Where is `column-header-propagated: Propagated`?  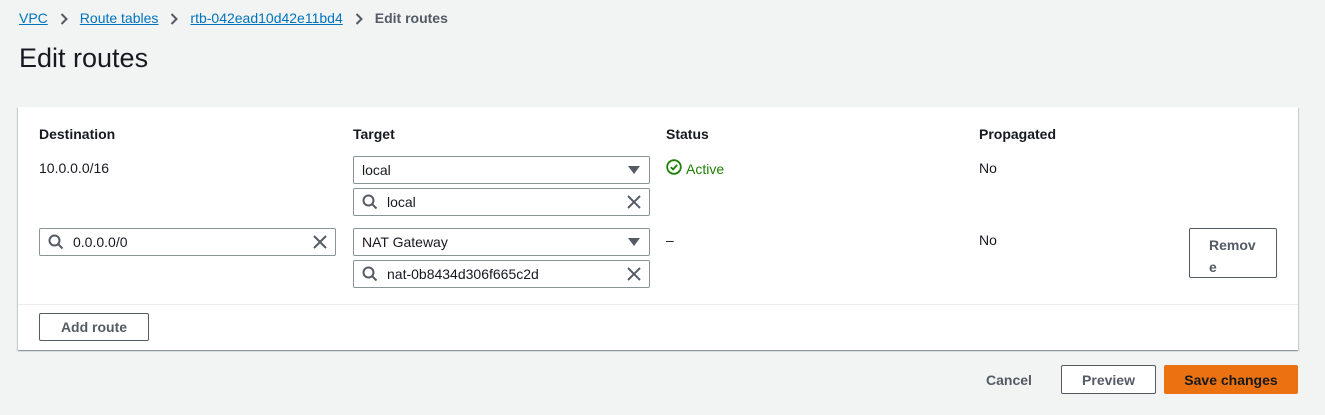 column-header-propagated: Propagated is located at coordinates (1018, 134).